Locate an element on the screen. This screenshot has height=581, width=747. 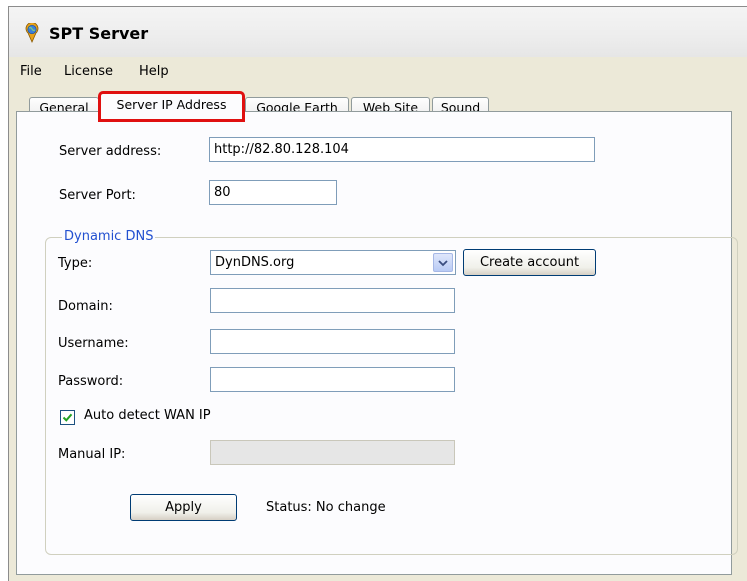
username-input is located at coordinates (332, 341).